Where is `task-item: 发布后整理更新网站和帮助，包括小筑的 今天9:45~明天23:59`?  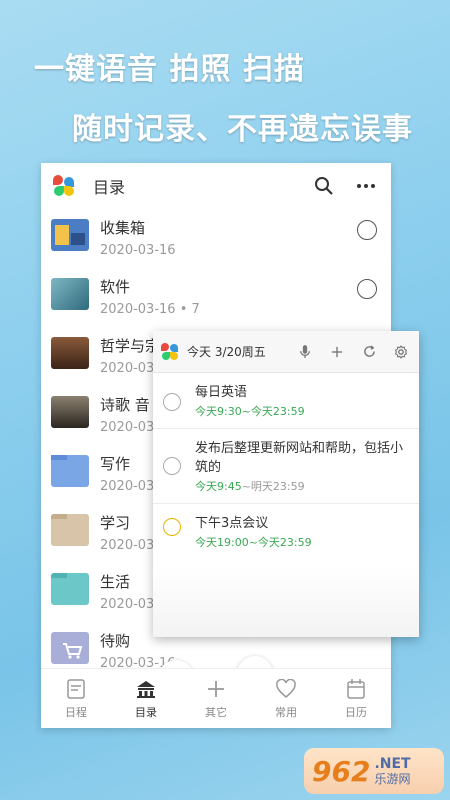 task-item: 发布后整理更新网站和帮助，包括小筑的 今天9:45~明天23:59 is located at coordinates (286, 466).